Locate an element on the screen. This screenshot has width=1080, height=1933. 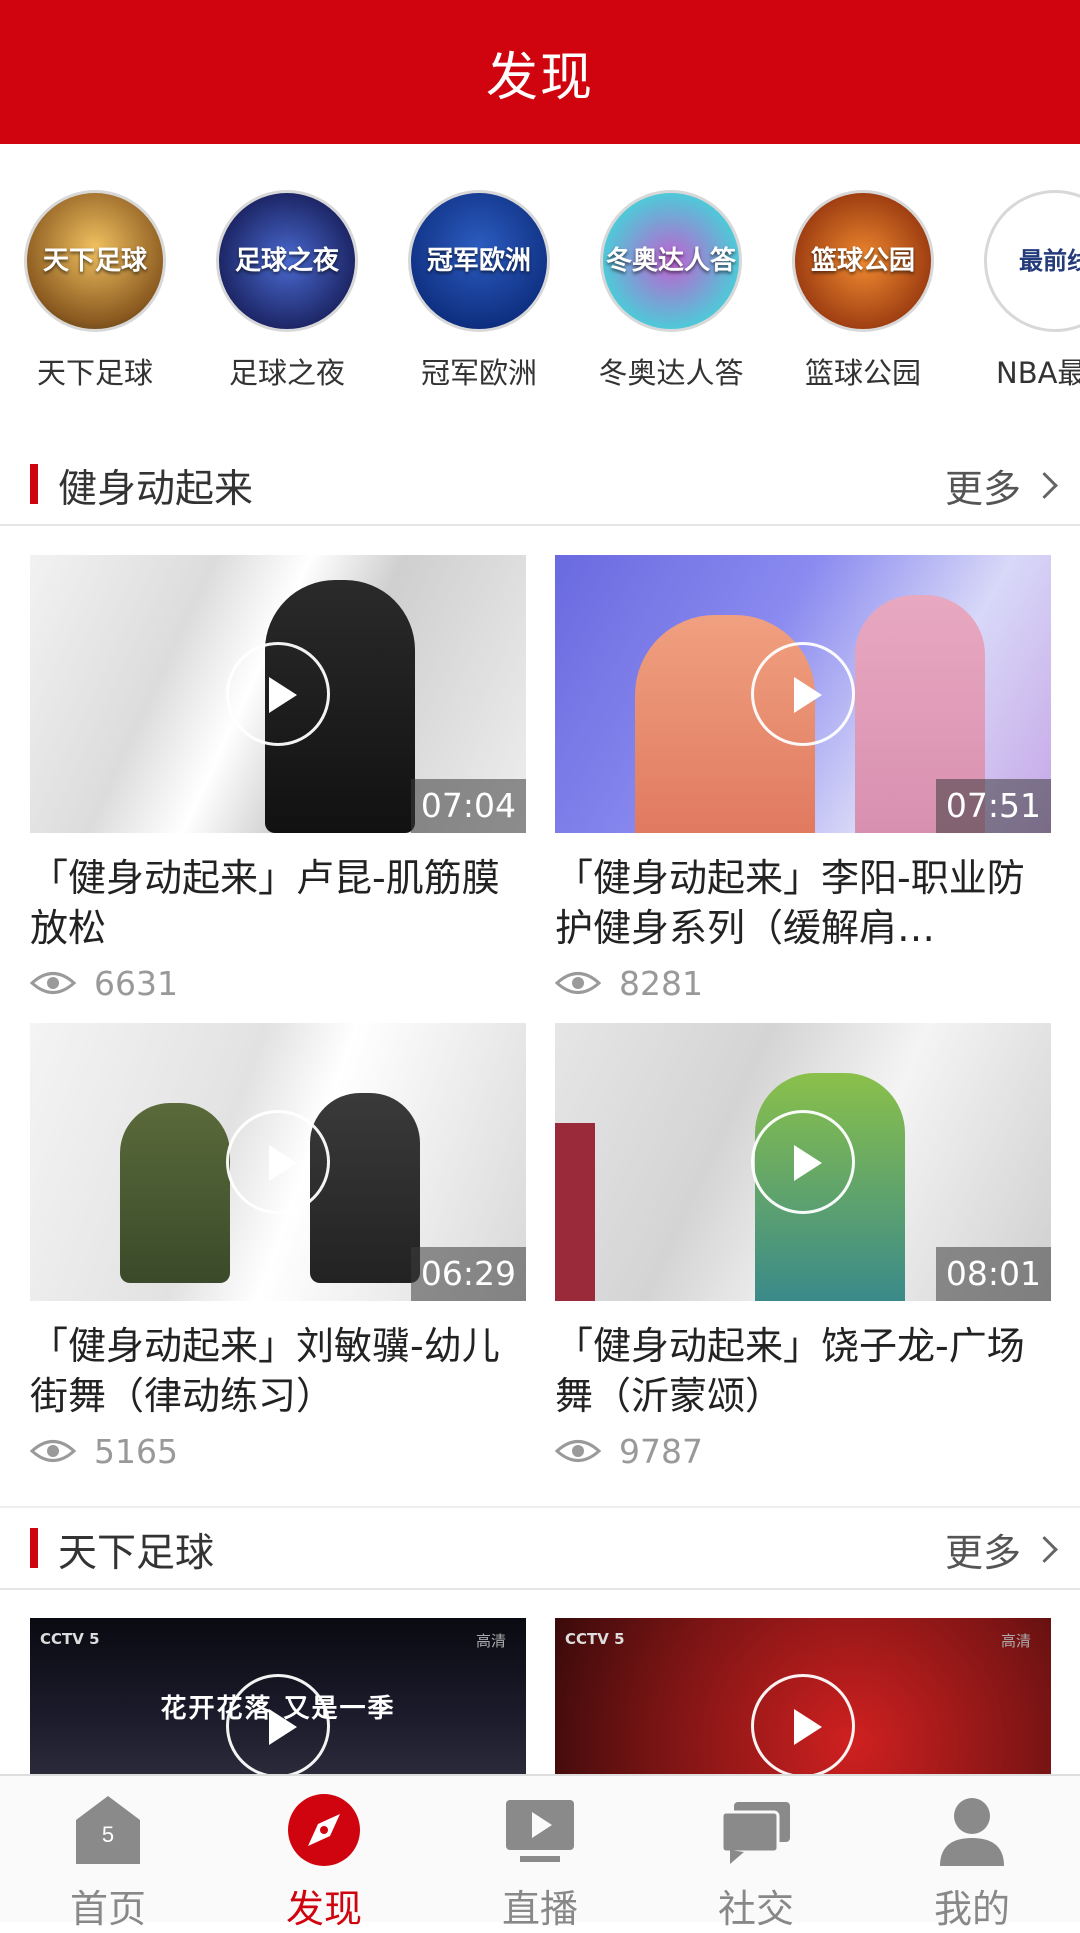
channel-logo: 最前线 is located at coordinates (1032, 261).